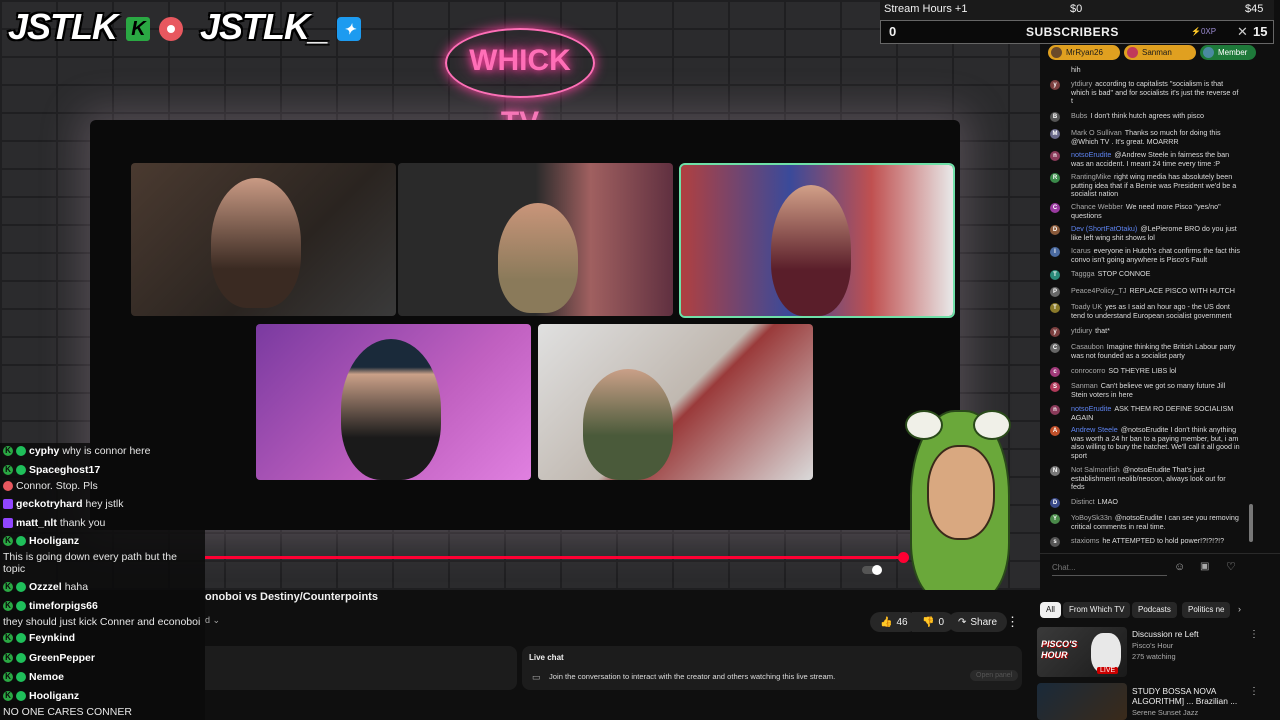  I want to click on overlay-chat-user: cyphy, so click(44, 451).